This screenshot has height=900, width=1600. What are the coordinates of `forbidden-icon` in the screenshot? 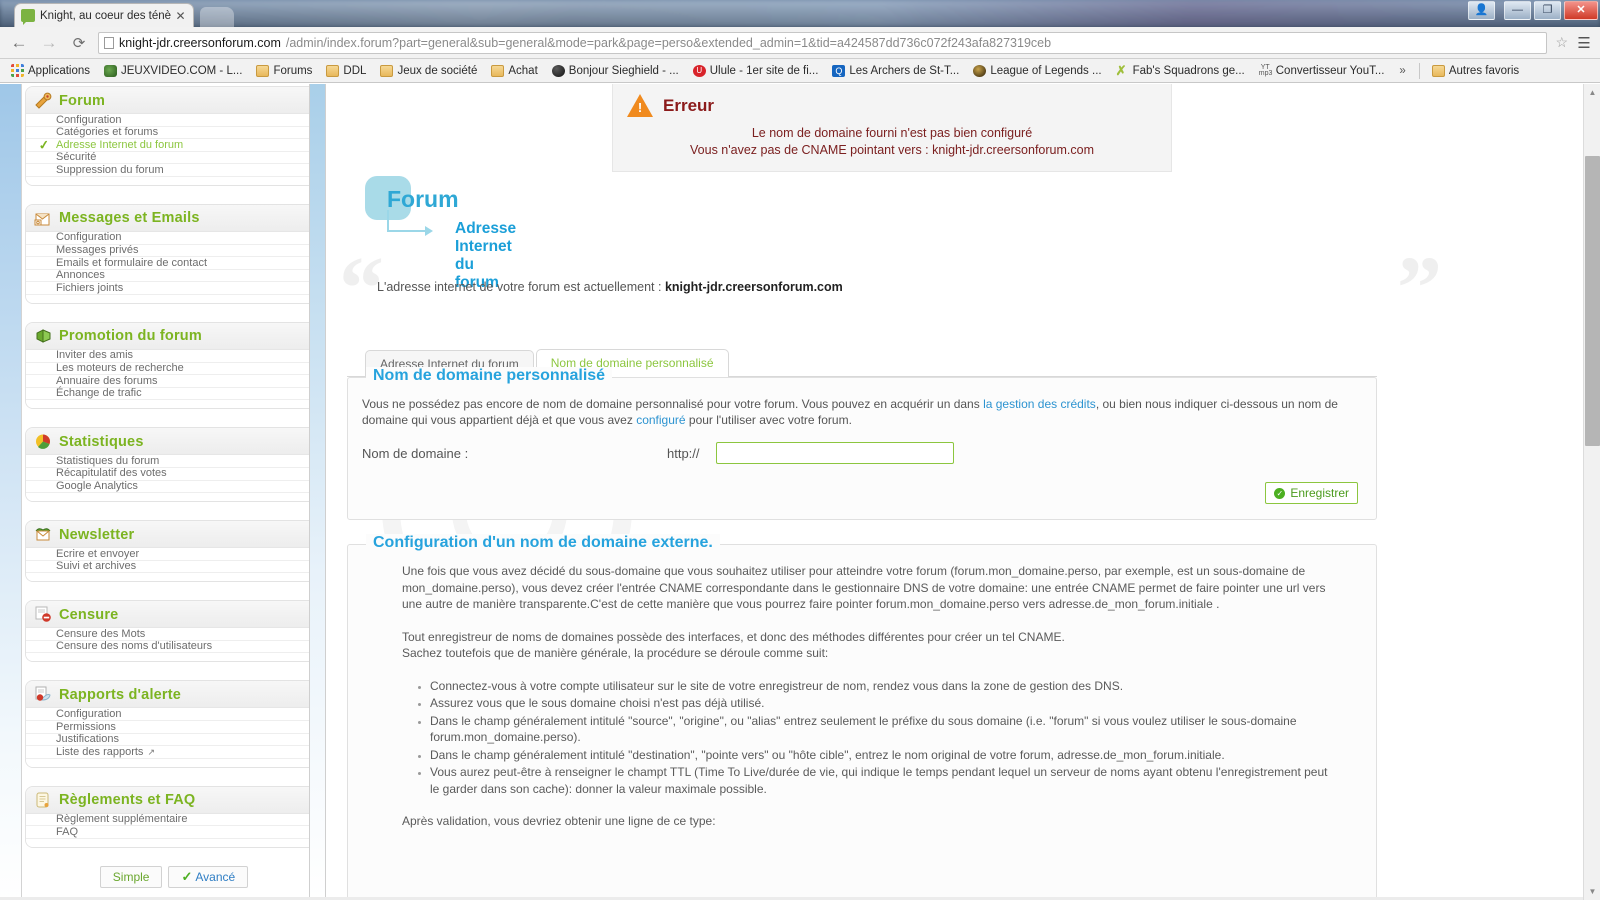 It's located at (43, 614).